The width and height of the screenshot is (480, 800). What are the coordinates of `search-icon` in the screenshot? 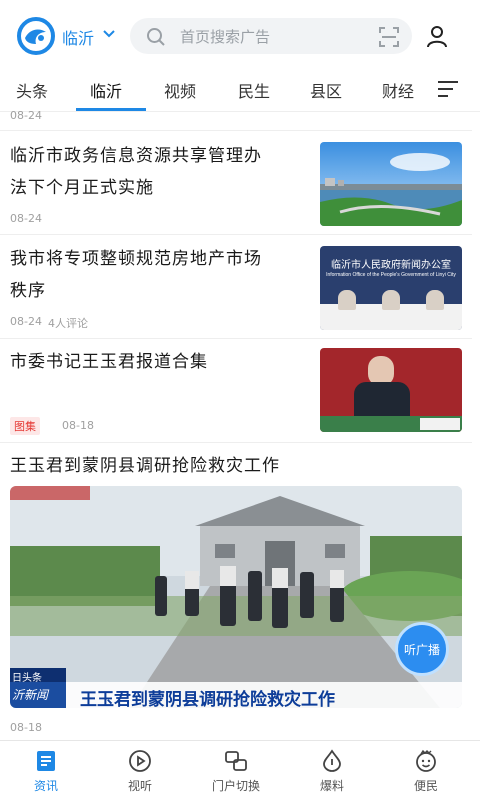 It's located at (156, 37).